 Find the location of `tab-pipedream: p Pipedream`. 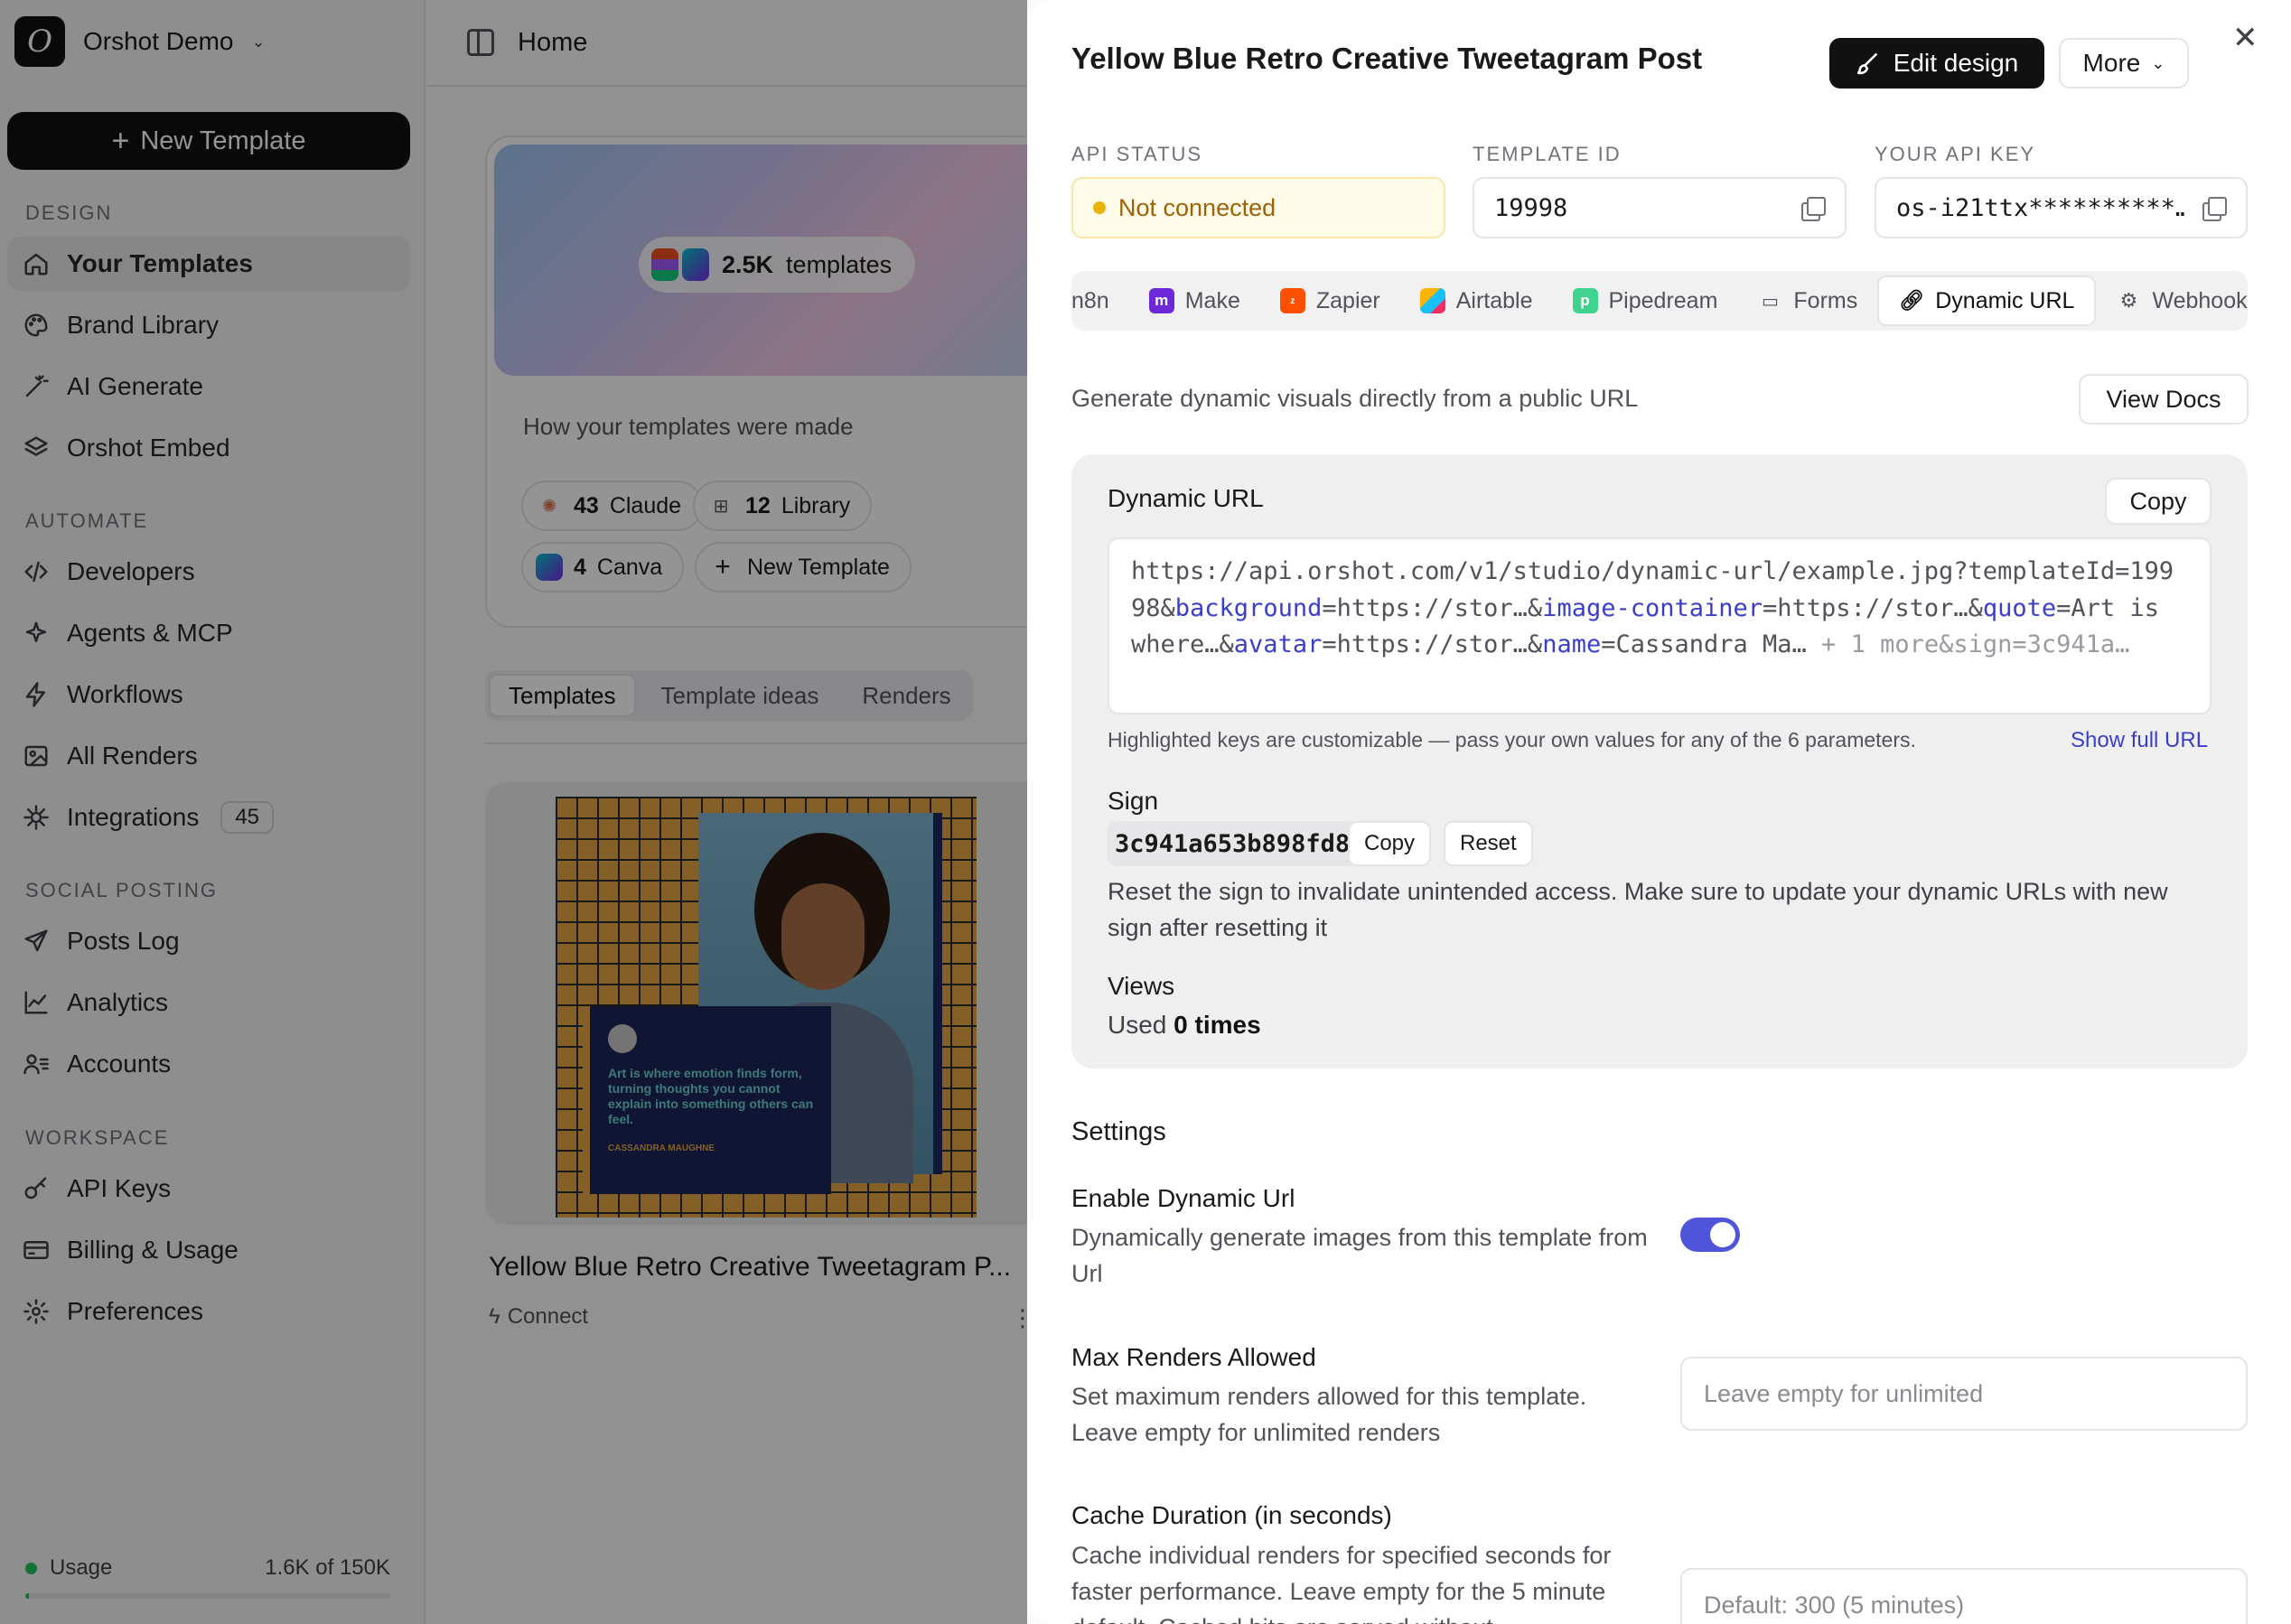

tab-pipedream: p Pipedream is located at coordinates (1645, 300).